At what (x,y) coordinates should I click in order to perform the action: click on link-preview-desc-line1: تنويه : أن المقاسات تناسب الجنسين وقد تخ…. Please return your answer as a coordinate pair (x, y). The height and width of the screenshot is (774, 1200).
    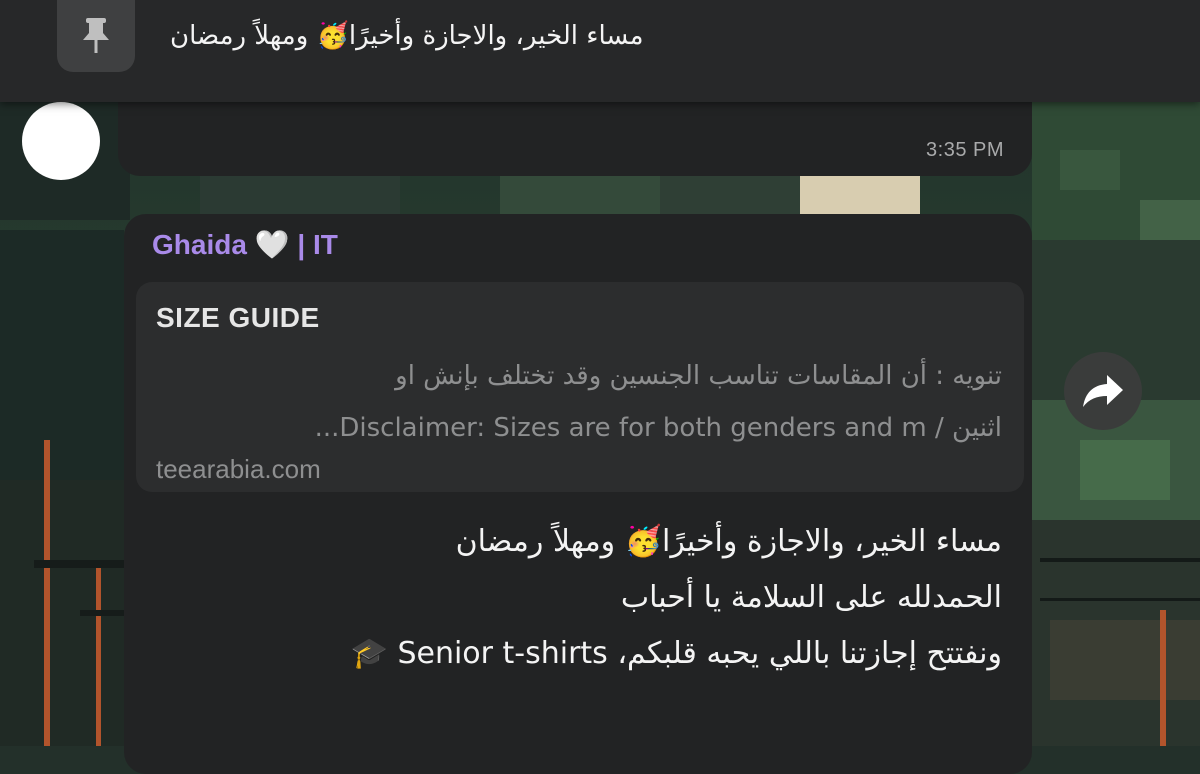
    Looking at the image, I should click on (698, 376).